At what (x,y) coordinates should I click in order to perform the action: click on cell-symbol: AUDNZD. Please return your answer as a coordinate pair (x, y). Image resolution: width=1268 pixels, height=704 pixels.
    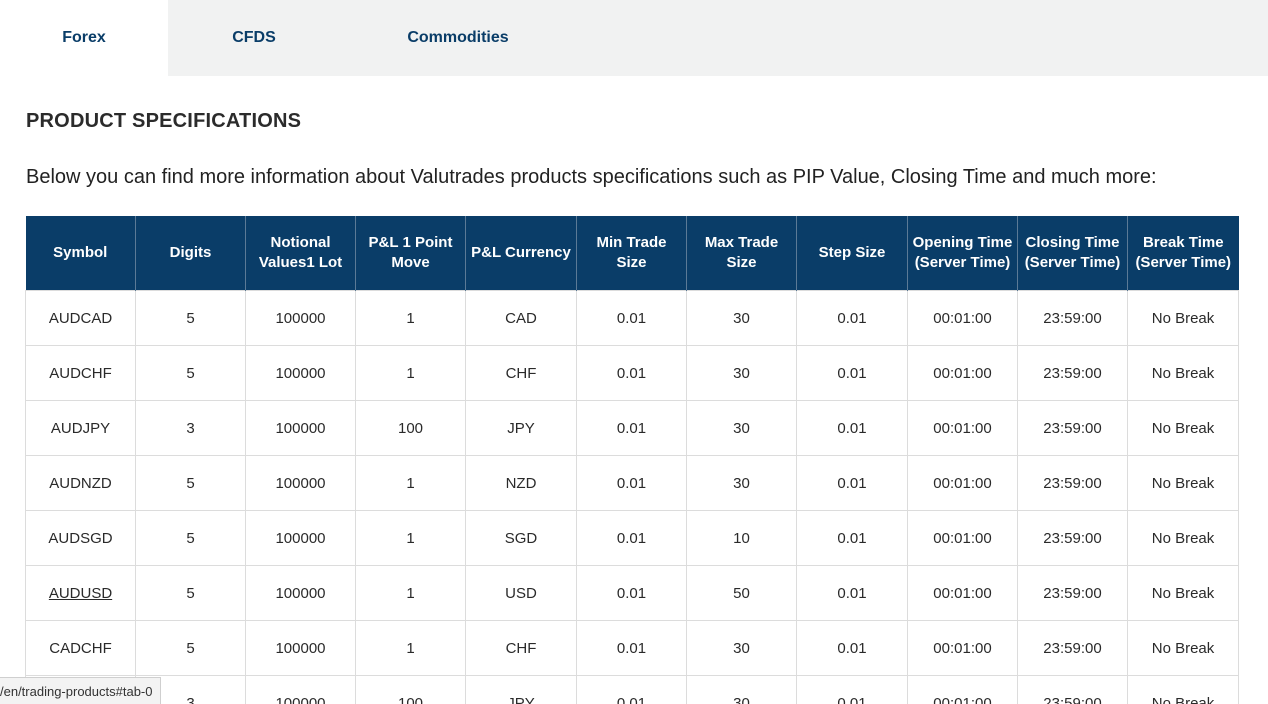
    Looking at the image, I should click on (80, 483).